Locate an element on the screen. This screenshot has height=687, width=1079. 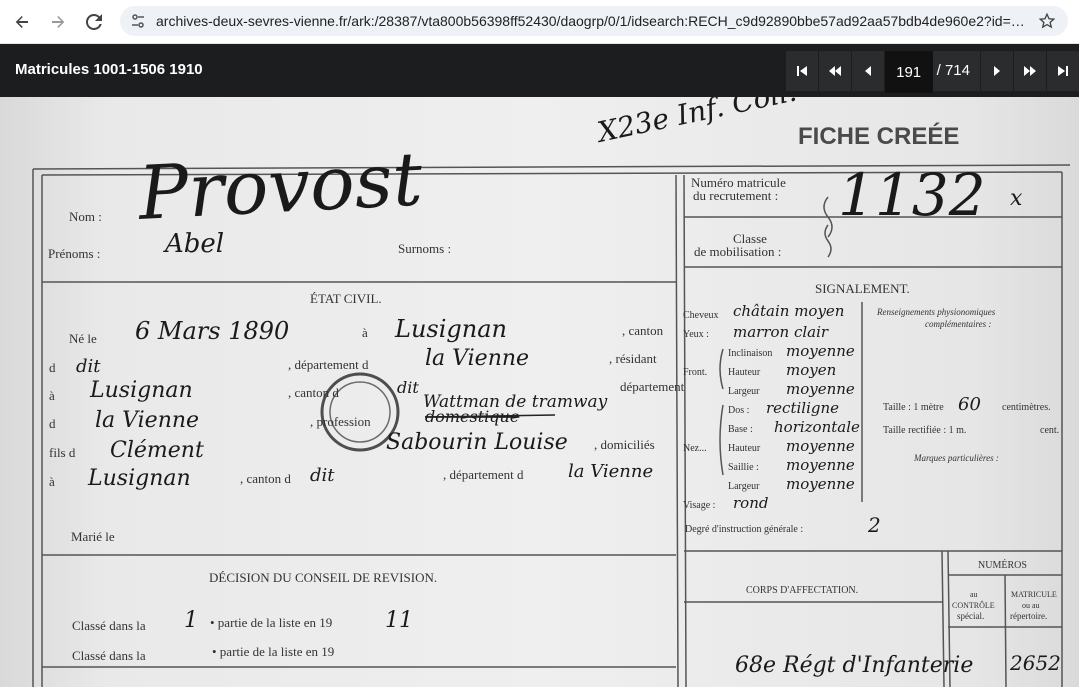
hw-nom: Provost is located at coordinates (279, 186).